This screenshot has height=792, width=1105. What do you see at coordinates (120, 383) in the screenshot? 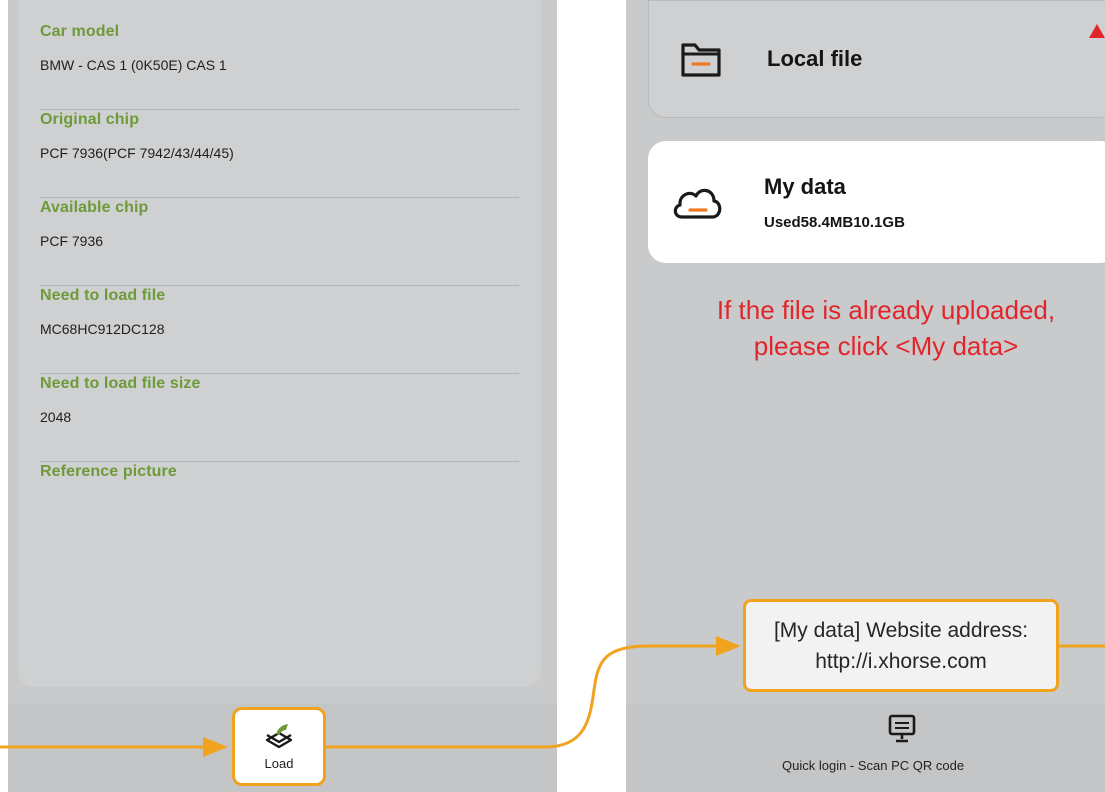
I see `field-label: Need to load file size` at bounding box center [120, 383].